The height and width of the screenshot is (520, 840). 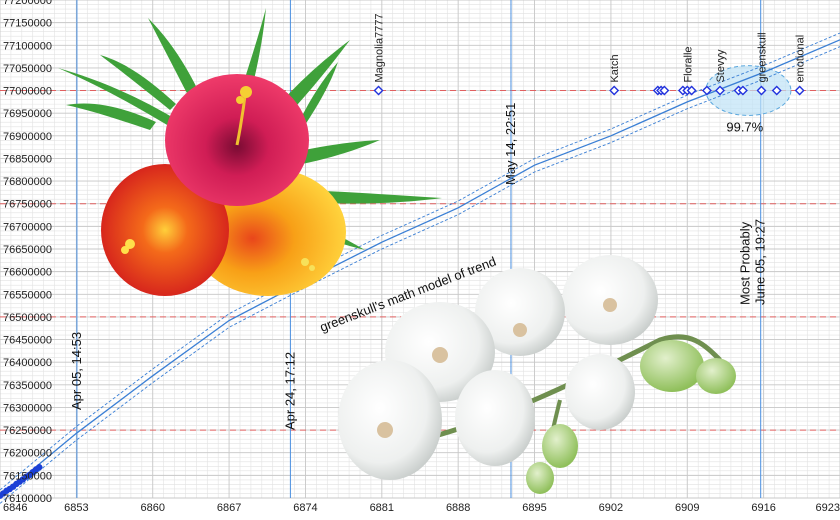 I want to click on hibiscus-pink, so click(x=237, y=140).